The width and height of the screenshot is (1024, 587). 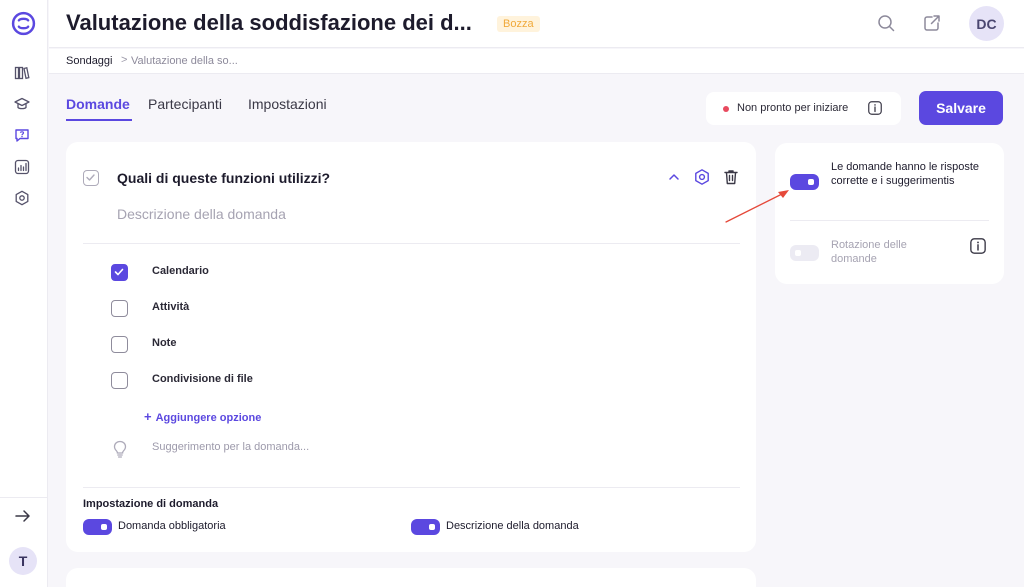 I want to click on option-label: Note, so click(x=164, y=343).